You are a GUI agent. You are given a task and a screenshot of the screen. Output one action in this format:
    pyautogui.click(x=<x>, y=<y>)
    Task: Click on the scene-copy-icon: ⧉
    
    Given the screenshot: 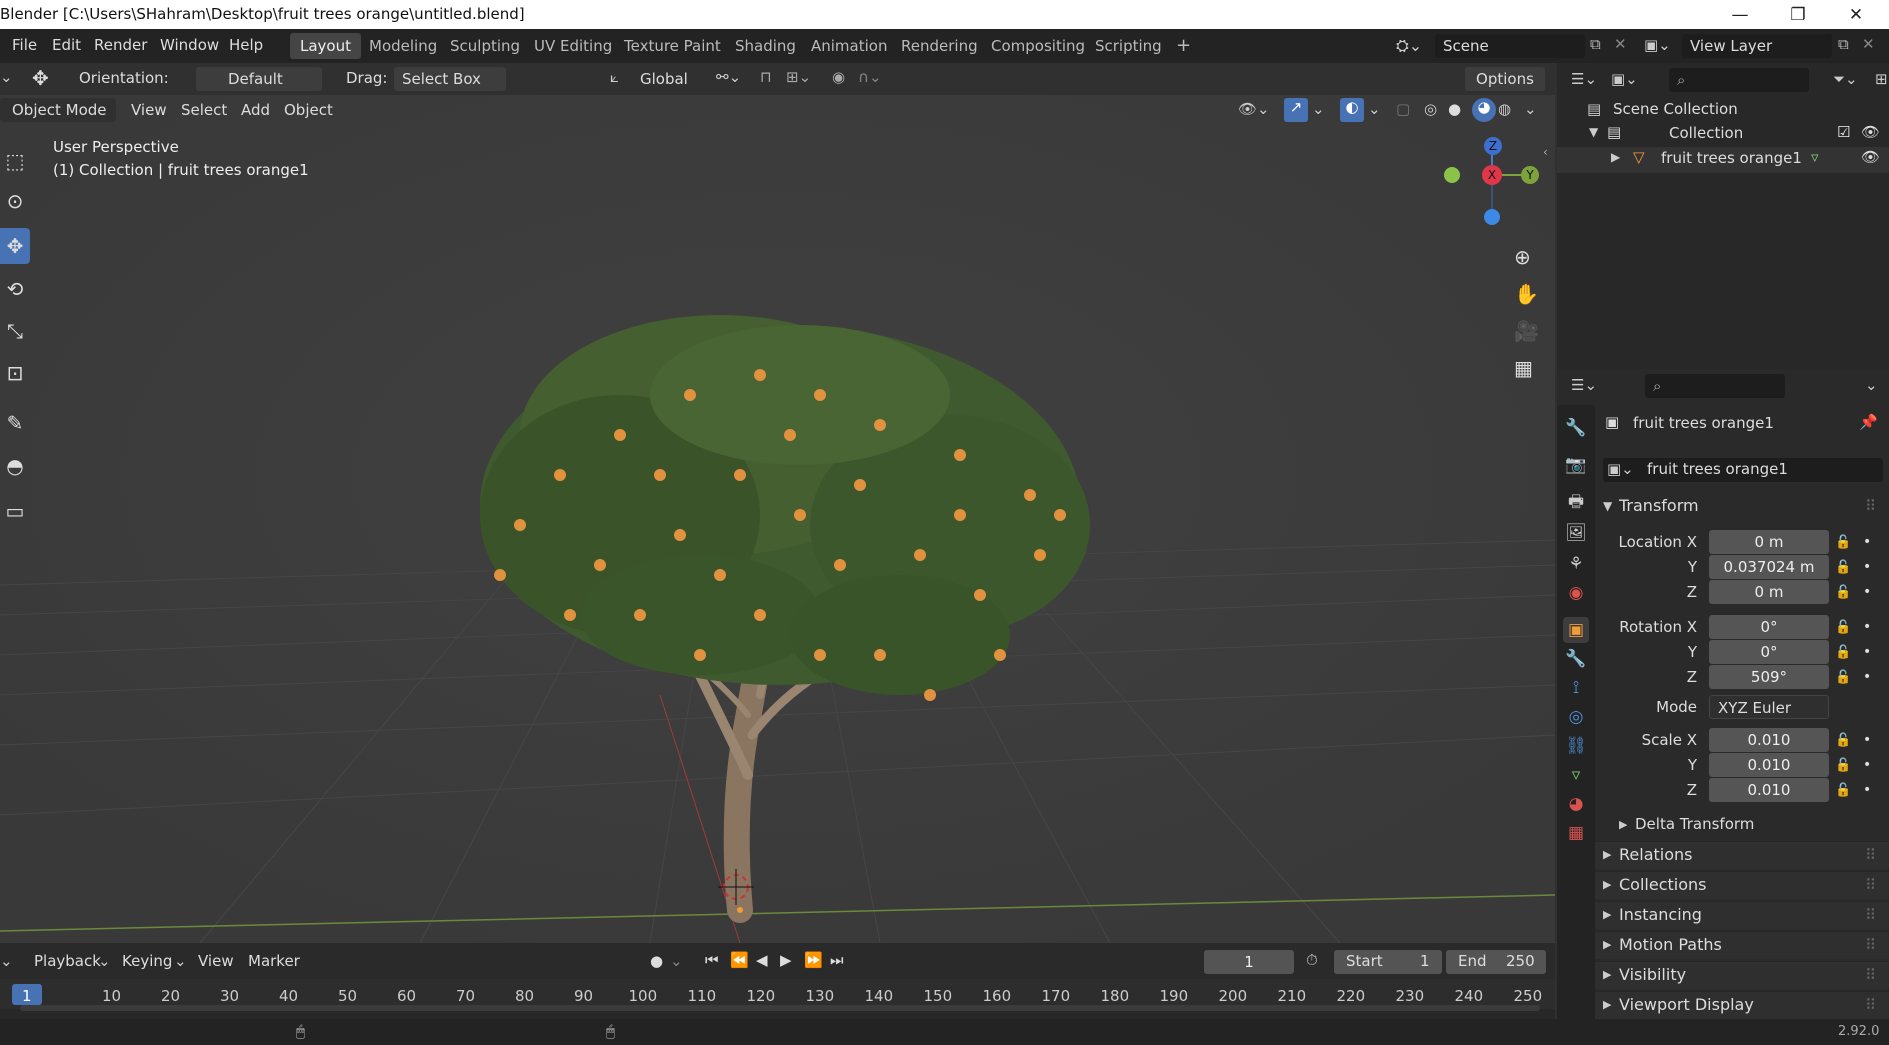 What is the action you would take?
    pyautogui.click(x=1595, y=44)
    